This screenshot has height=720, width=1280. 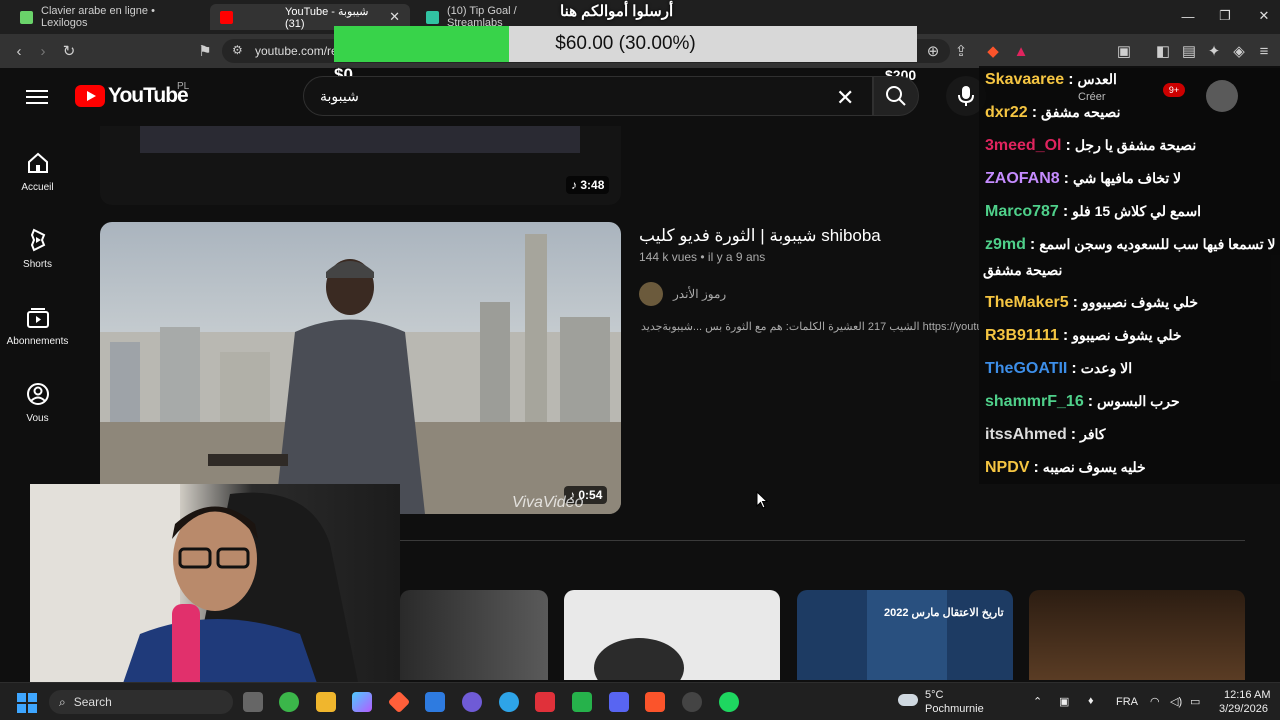 What do you see at coordinates (394, 17) in the screenshot?
I see `close-tab-icon: ✕` at bounding box center [394, 17].